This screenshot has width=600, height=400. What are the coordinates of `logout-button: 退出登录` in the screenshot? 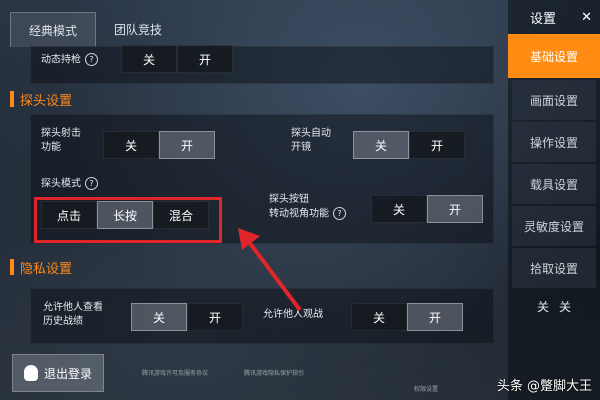 It's located at (58, 373).